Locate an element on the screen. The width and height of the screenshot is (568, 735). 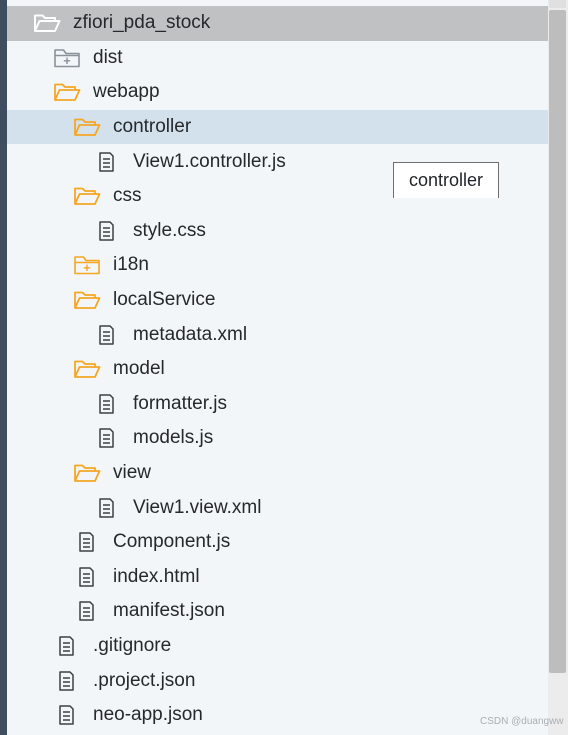
tree-item-label: neo-app.json is located at coordinates (148, 715).